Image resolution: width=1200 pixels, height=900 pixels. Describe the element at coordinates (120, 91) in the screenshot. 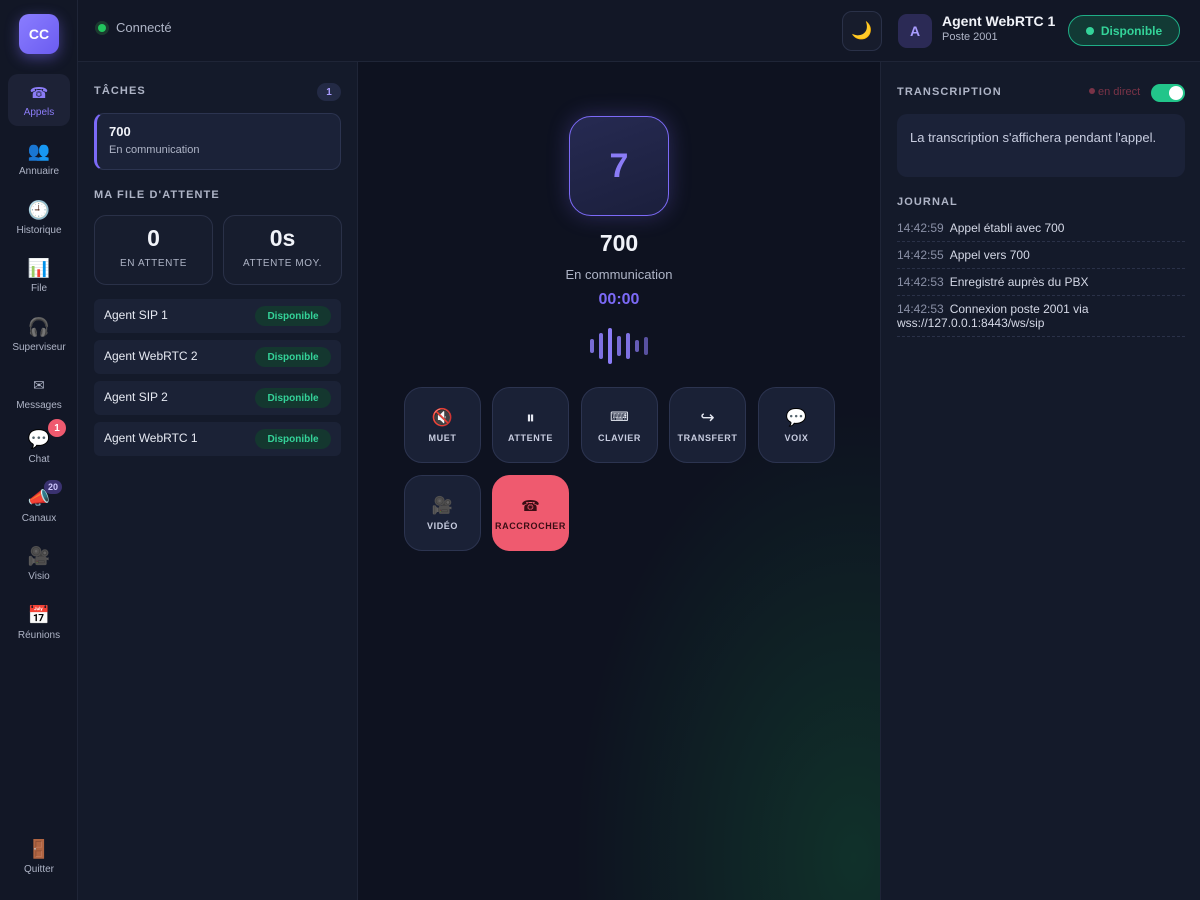

I see `tasks-title: TÂCHES` at that location.